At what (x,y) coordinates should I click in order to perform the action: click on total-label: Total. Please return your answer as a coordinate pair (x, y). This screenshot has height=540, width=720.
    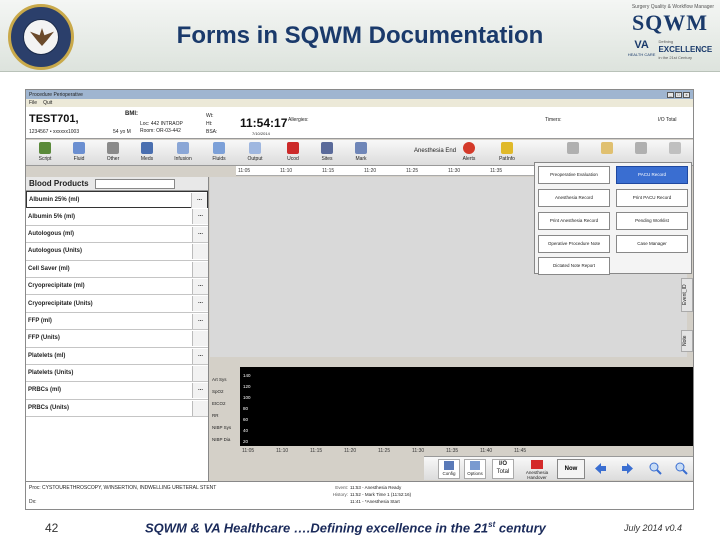
    Looking at the image, I should click on (503, 472).